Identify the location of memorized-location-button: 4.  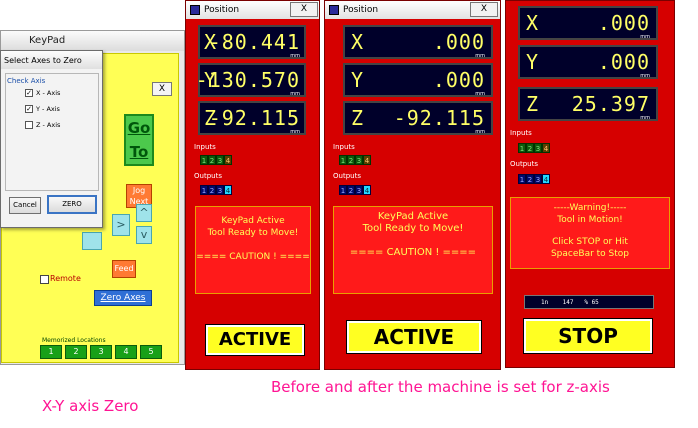
(126, 352).